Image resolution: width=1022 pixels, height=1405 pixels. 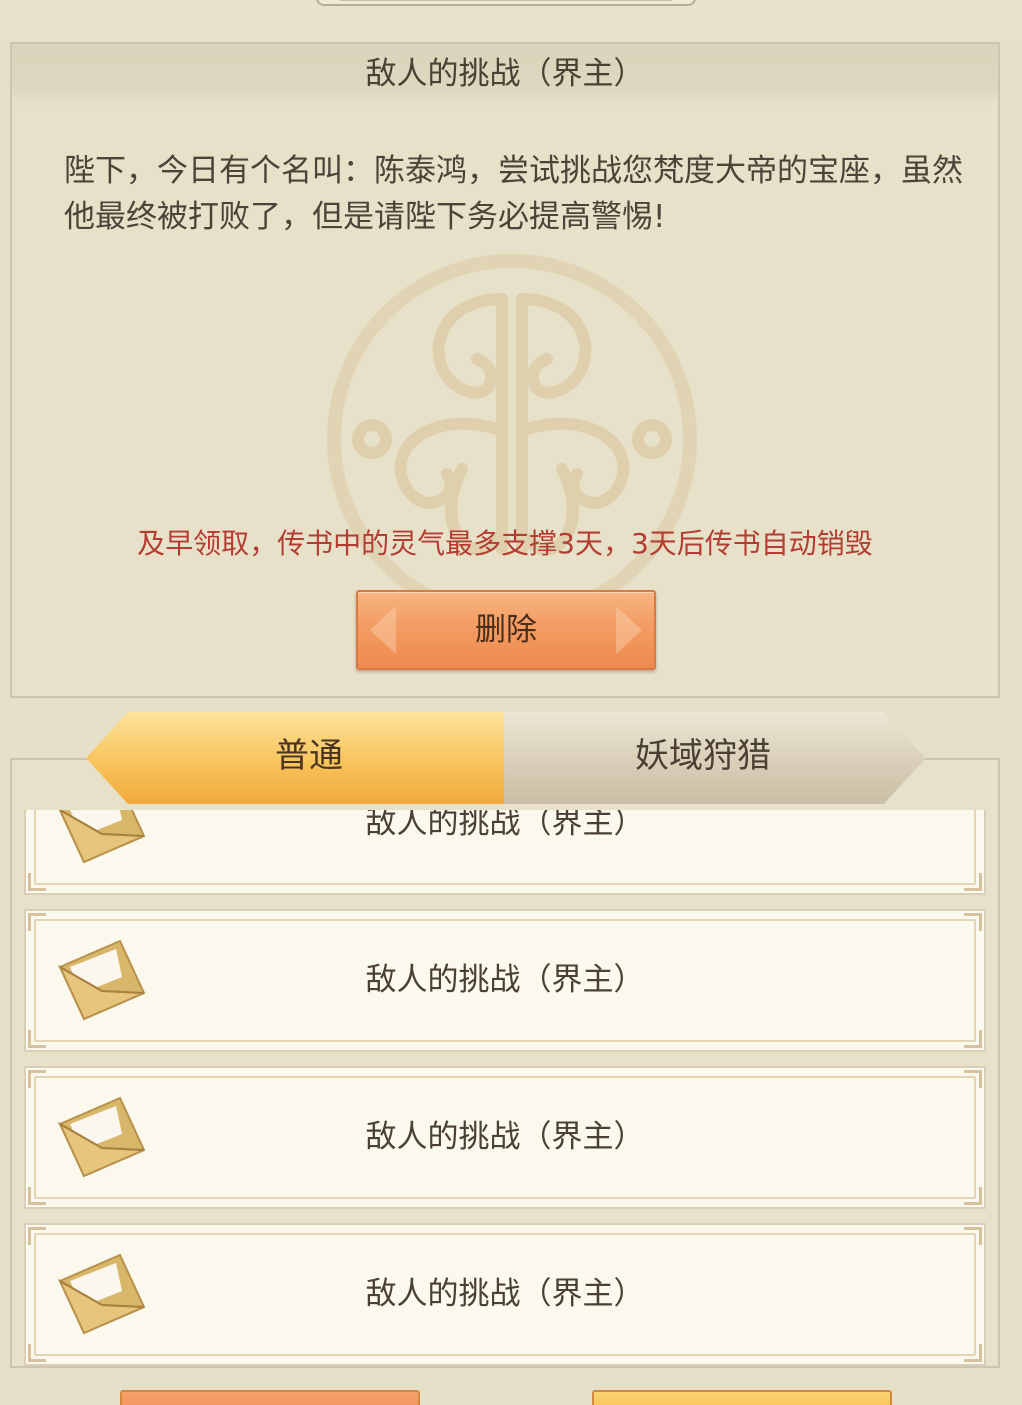 What do you see at coordinates (512, 439) in the screenshot?
I see `cloud-seal-watermark-icon` at bounding box center [512, 439].